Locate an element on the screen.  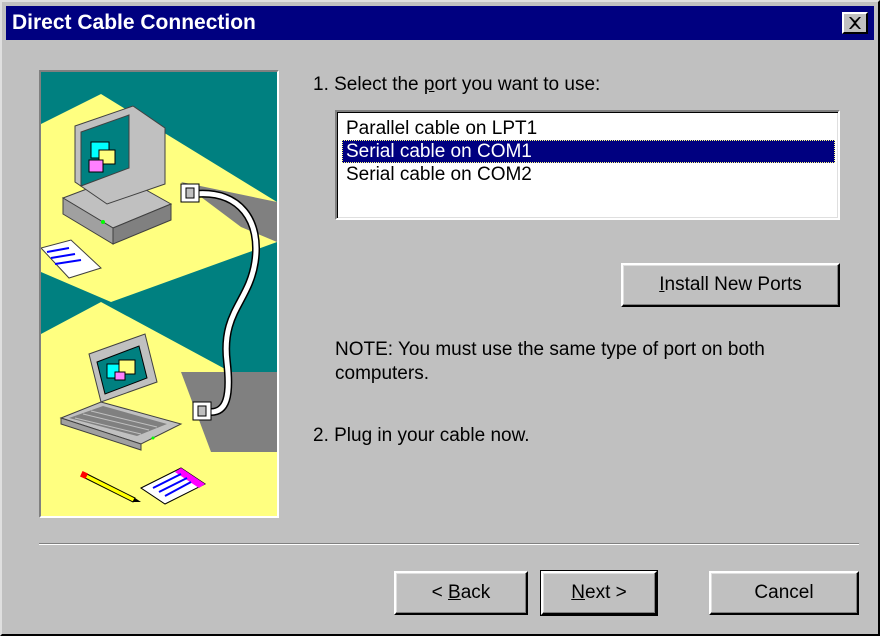
step1-accelerator: p is located at coordinates (429, 84).